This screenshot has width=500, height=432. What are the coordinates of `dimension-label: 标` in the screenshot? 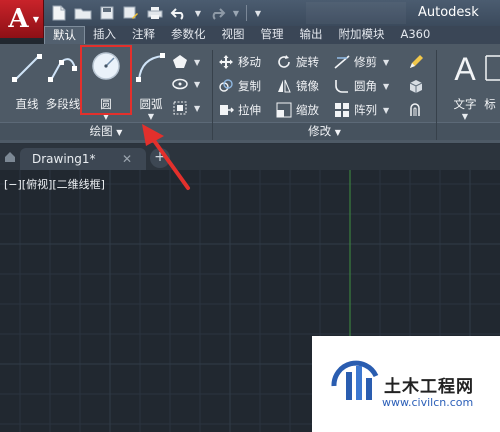 It's located at (490, 104).